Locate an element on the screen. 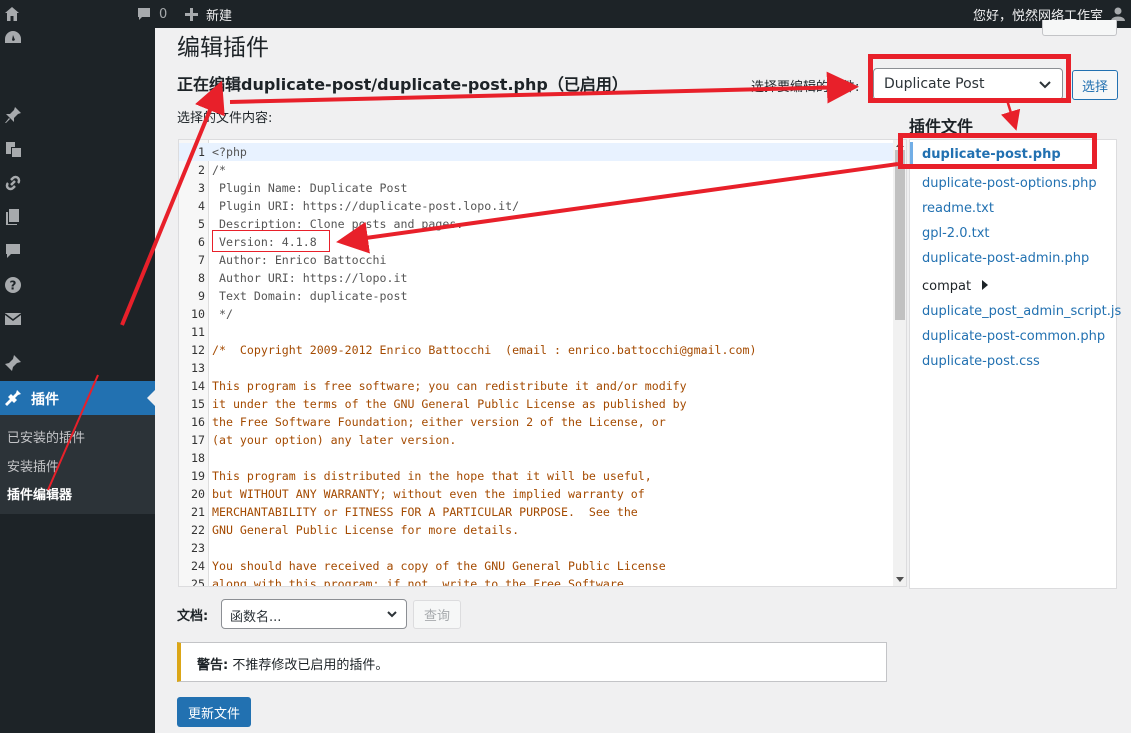  line-number: 19 is located at coordinates (198, 476).